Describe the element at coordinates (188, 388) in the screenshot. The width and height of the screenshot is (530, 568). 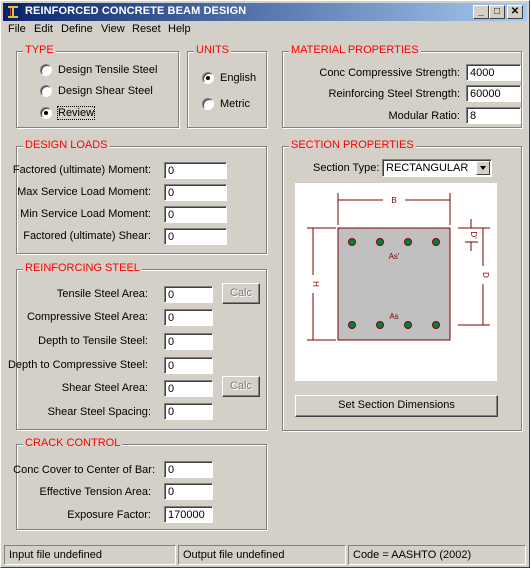
I see `shear-steel-area-input` at that location.